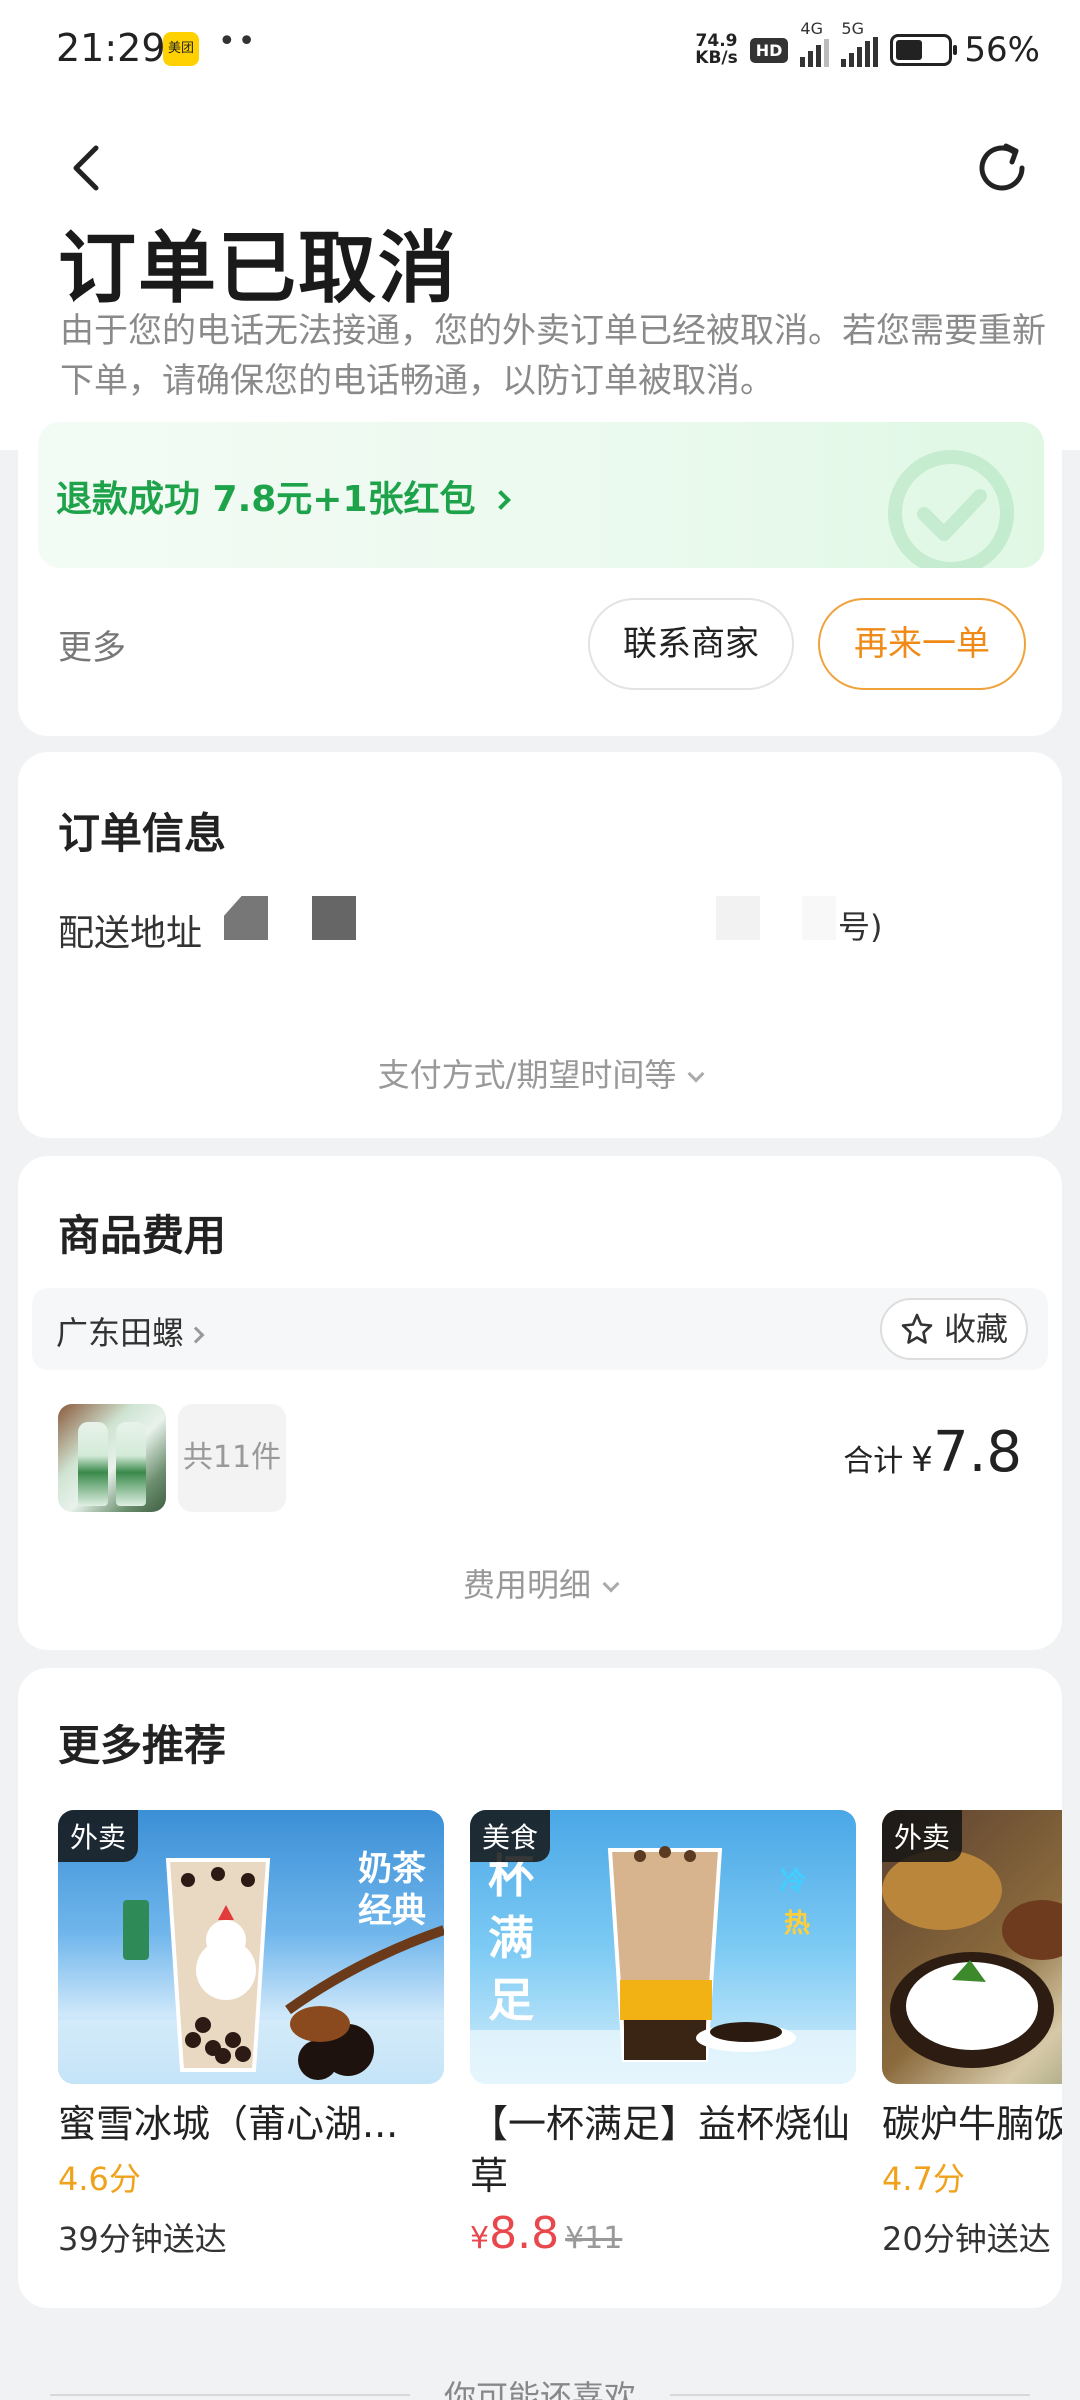  I want to click on svg-text: 热, so click(797, 1924).